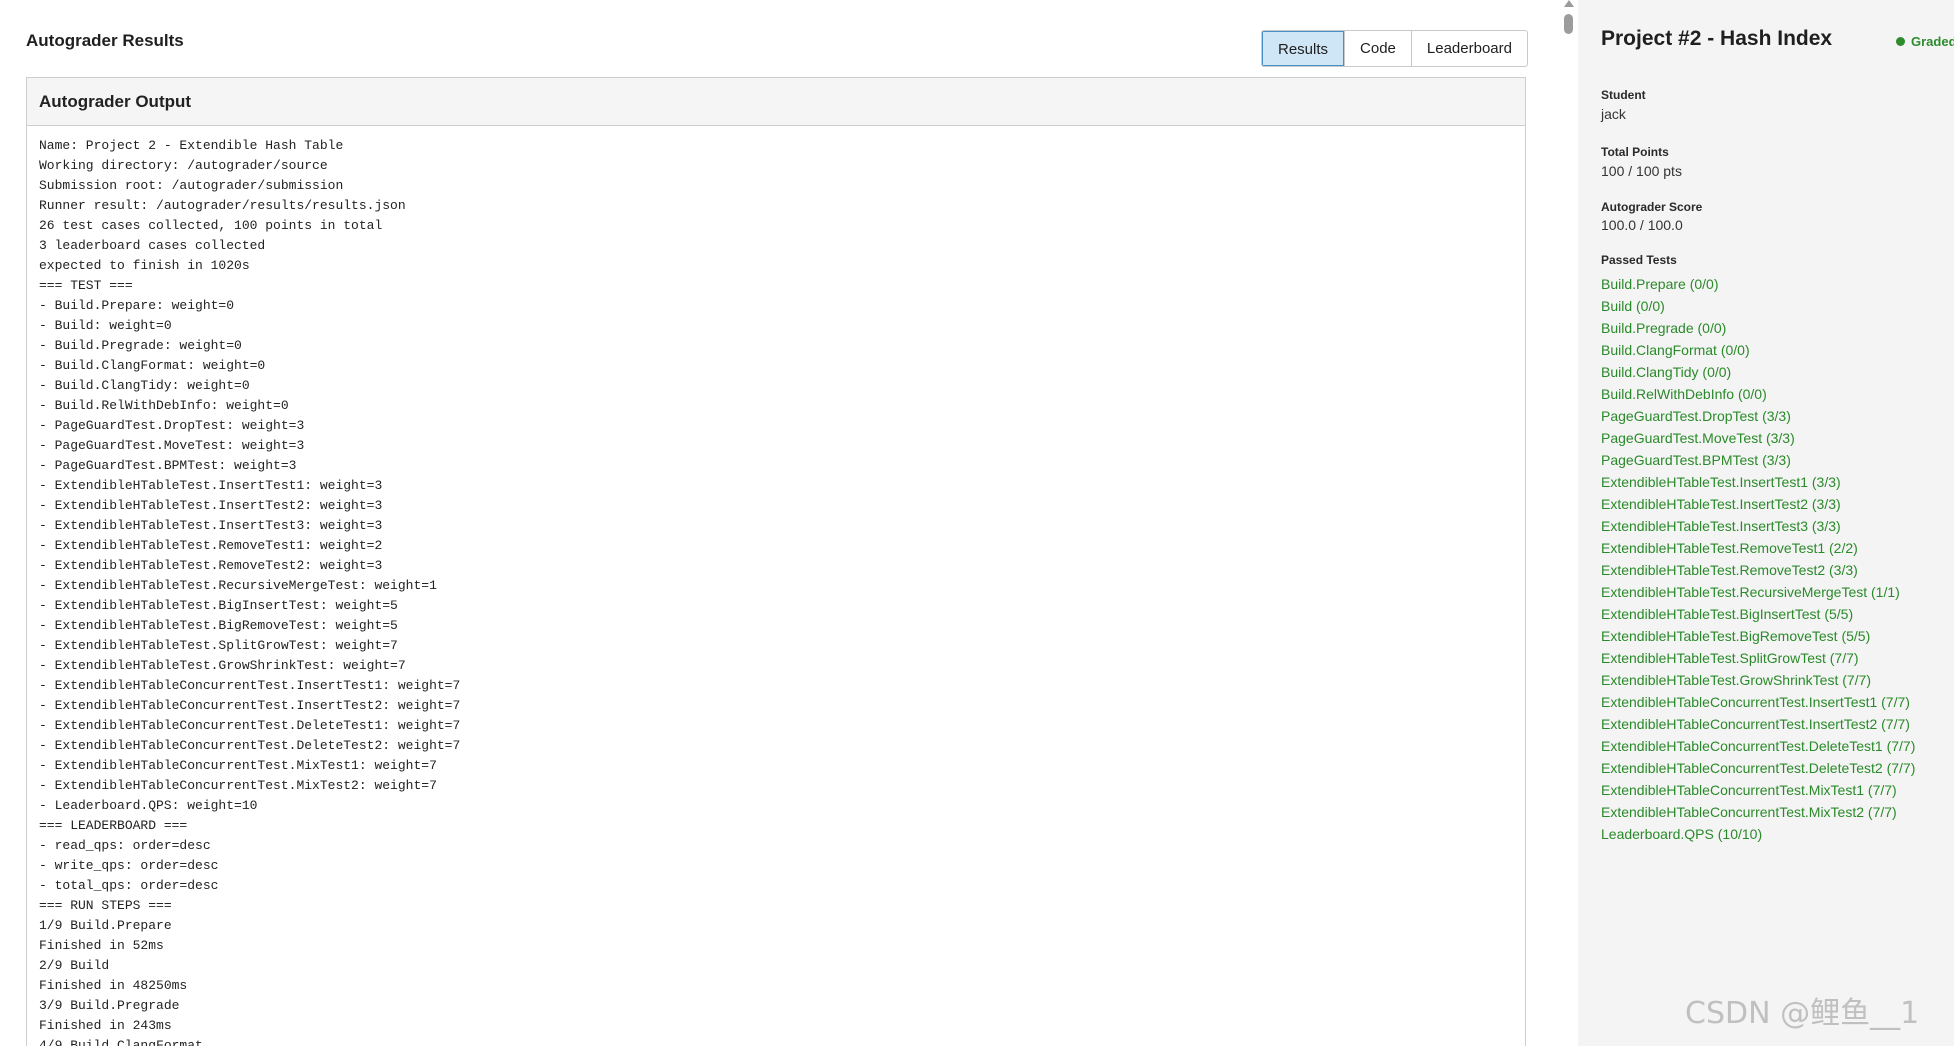 This screenshot has height=1046, width=1954. What do you see at coordinates (1717, 38) in the screenshot?
I see `assignment-title: Project #2 - Hash Index` at bounding box center [1717, 38].